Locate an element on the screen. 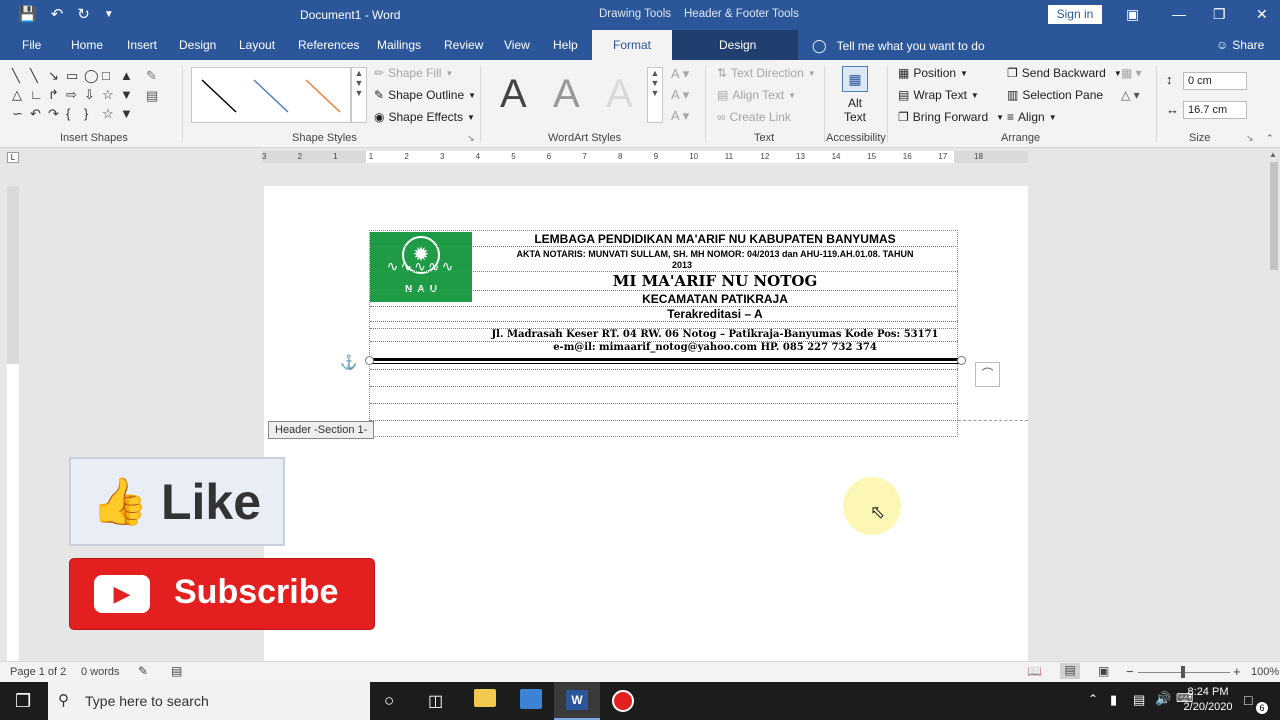  vertical-ruler is located at coordinates (13, 423).